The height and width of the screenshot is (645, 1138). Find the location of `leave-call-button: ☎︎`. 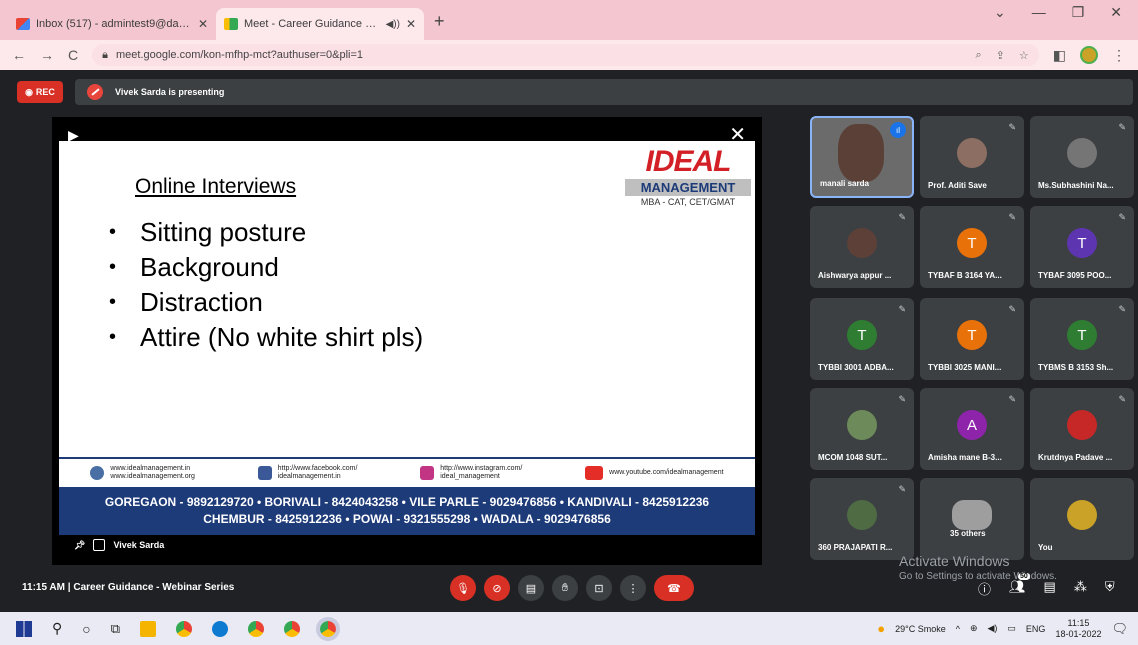

leave-call-button: ☎︎ is located at coordinates (674, 588).